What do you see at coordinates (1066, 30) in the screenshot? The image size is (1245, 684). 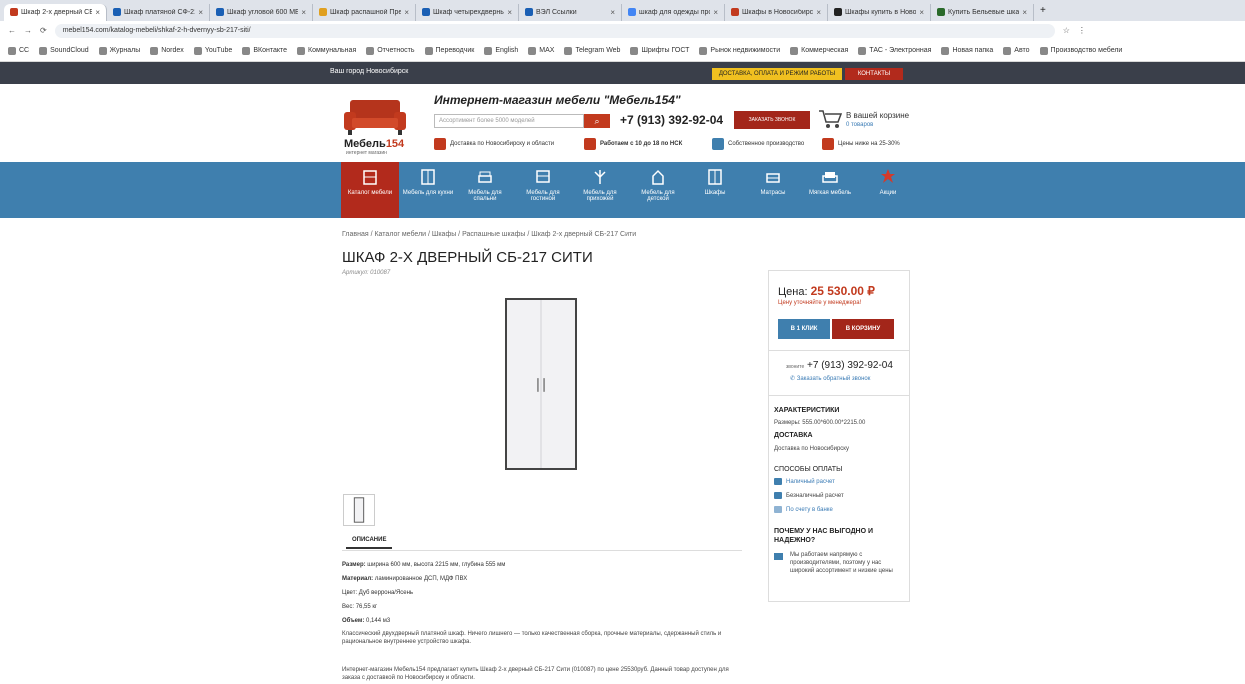 I see `star-icon: ☆` at bounding box center [1066, 30].